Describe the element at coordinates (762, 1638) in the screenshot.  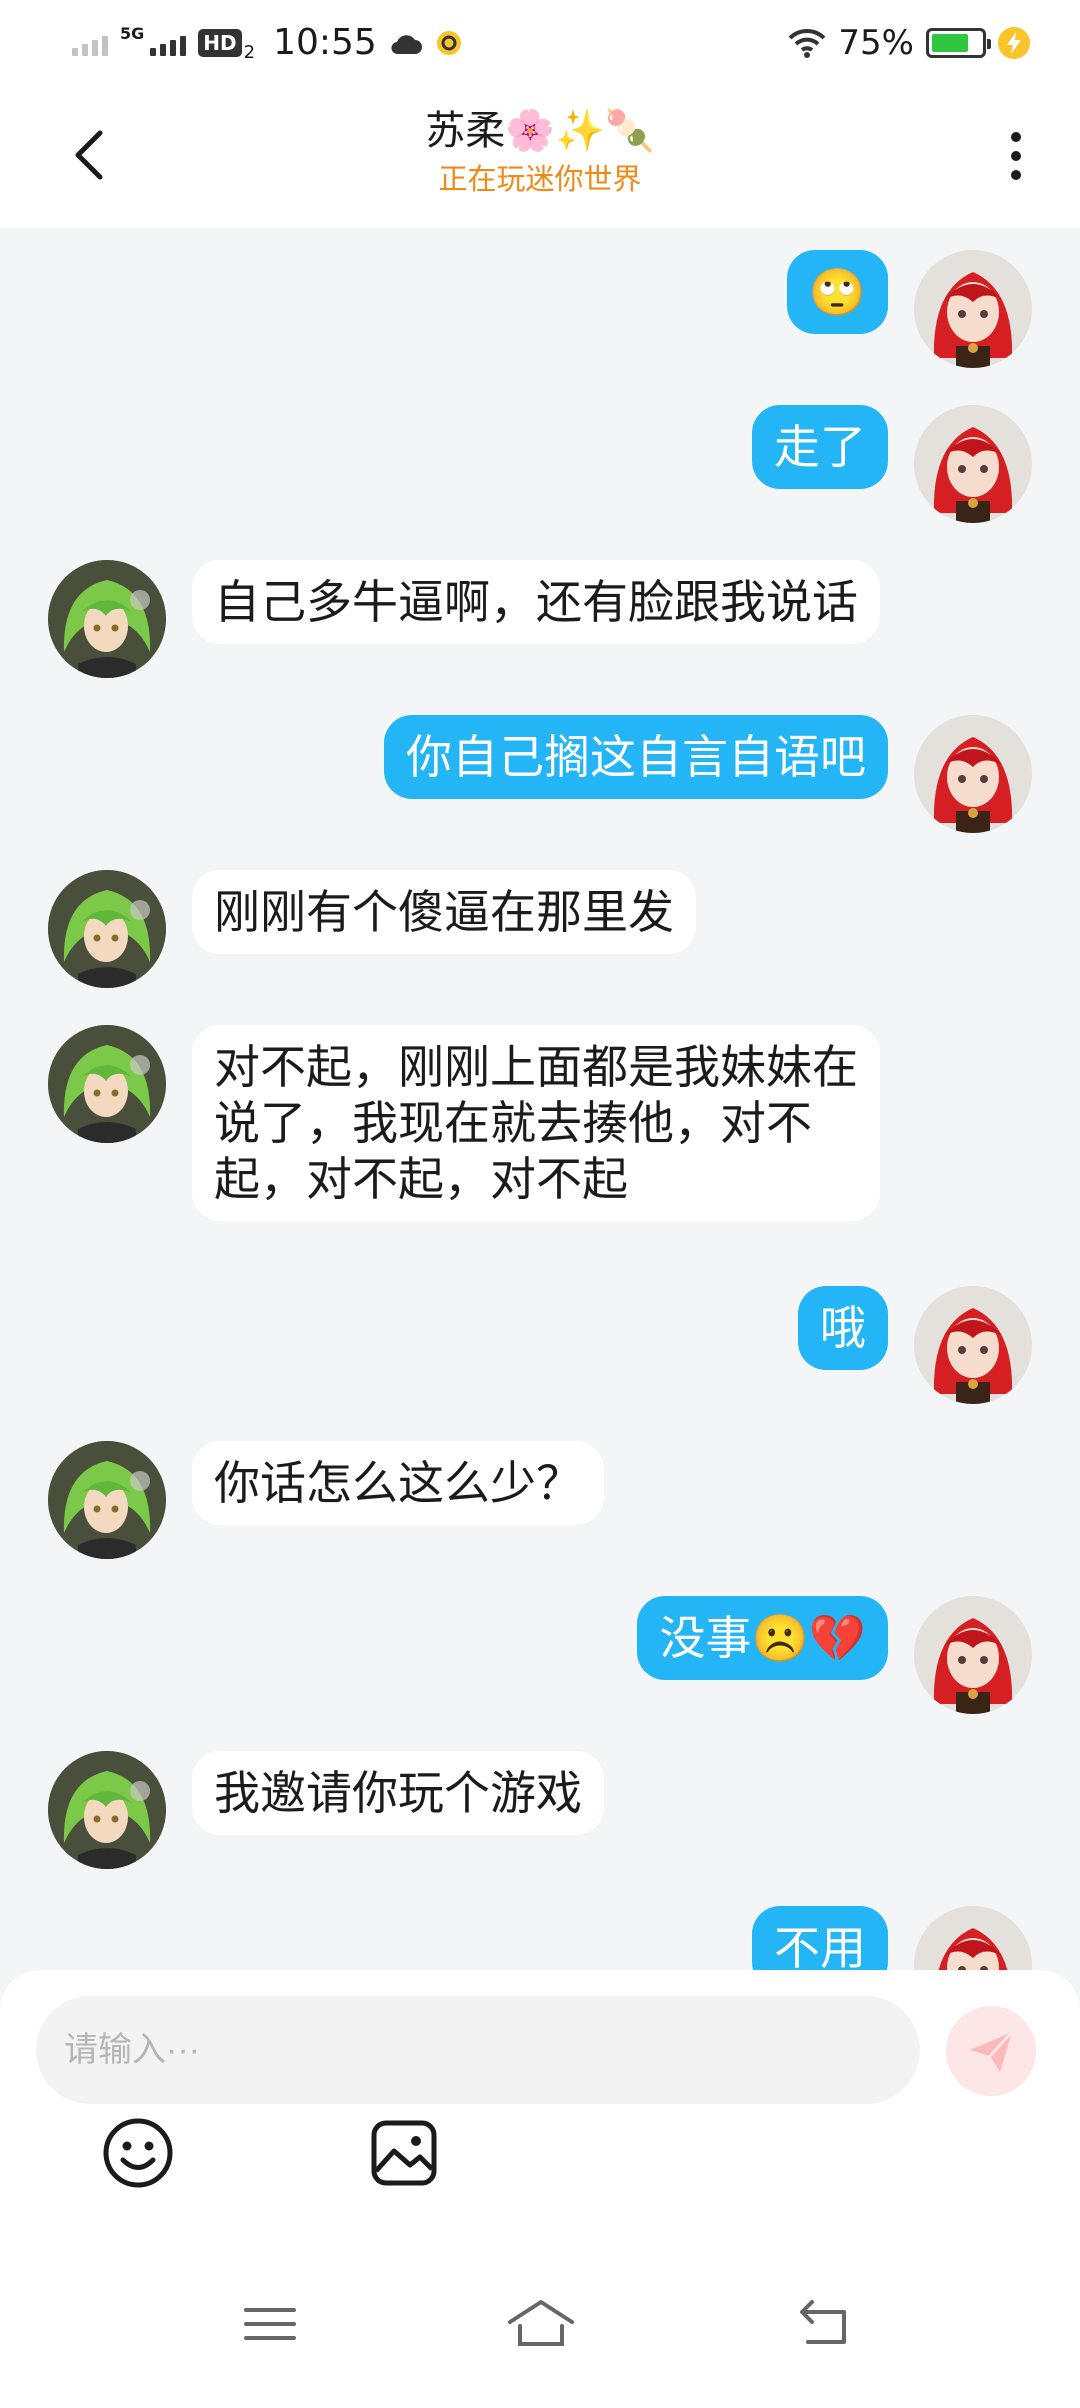
I see `message-bubble: 没事☹️💔` at that location.